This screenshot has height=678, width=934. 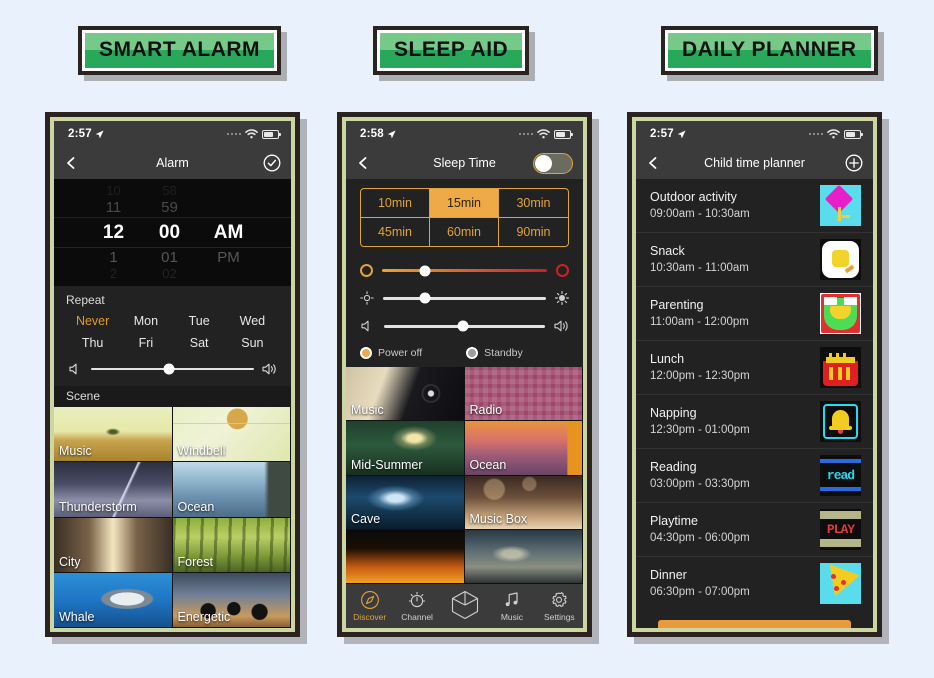 What do you see at coordinates (464, 203) in the screenshot?
I see `duration-option-15min: 15min` at bounding box center [464, 203].